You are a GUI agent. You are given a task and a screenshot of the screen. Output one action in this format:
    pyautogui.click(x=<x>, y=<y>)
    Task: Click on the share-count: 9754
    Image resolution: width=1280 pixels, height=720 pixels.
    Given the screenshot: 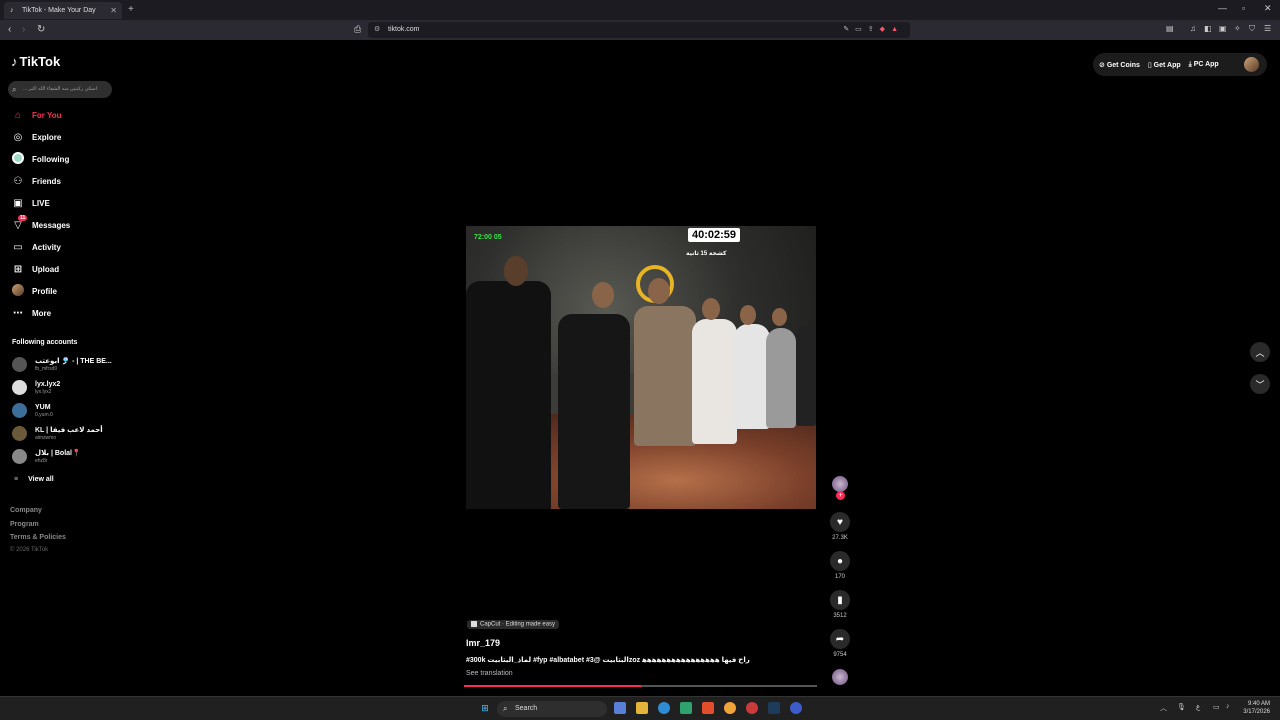 What is the action you would take?
    pyautogui.click(x=840, y=655)
    